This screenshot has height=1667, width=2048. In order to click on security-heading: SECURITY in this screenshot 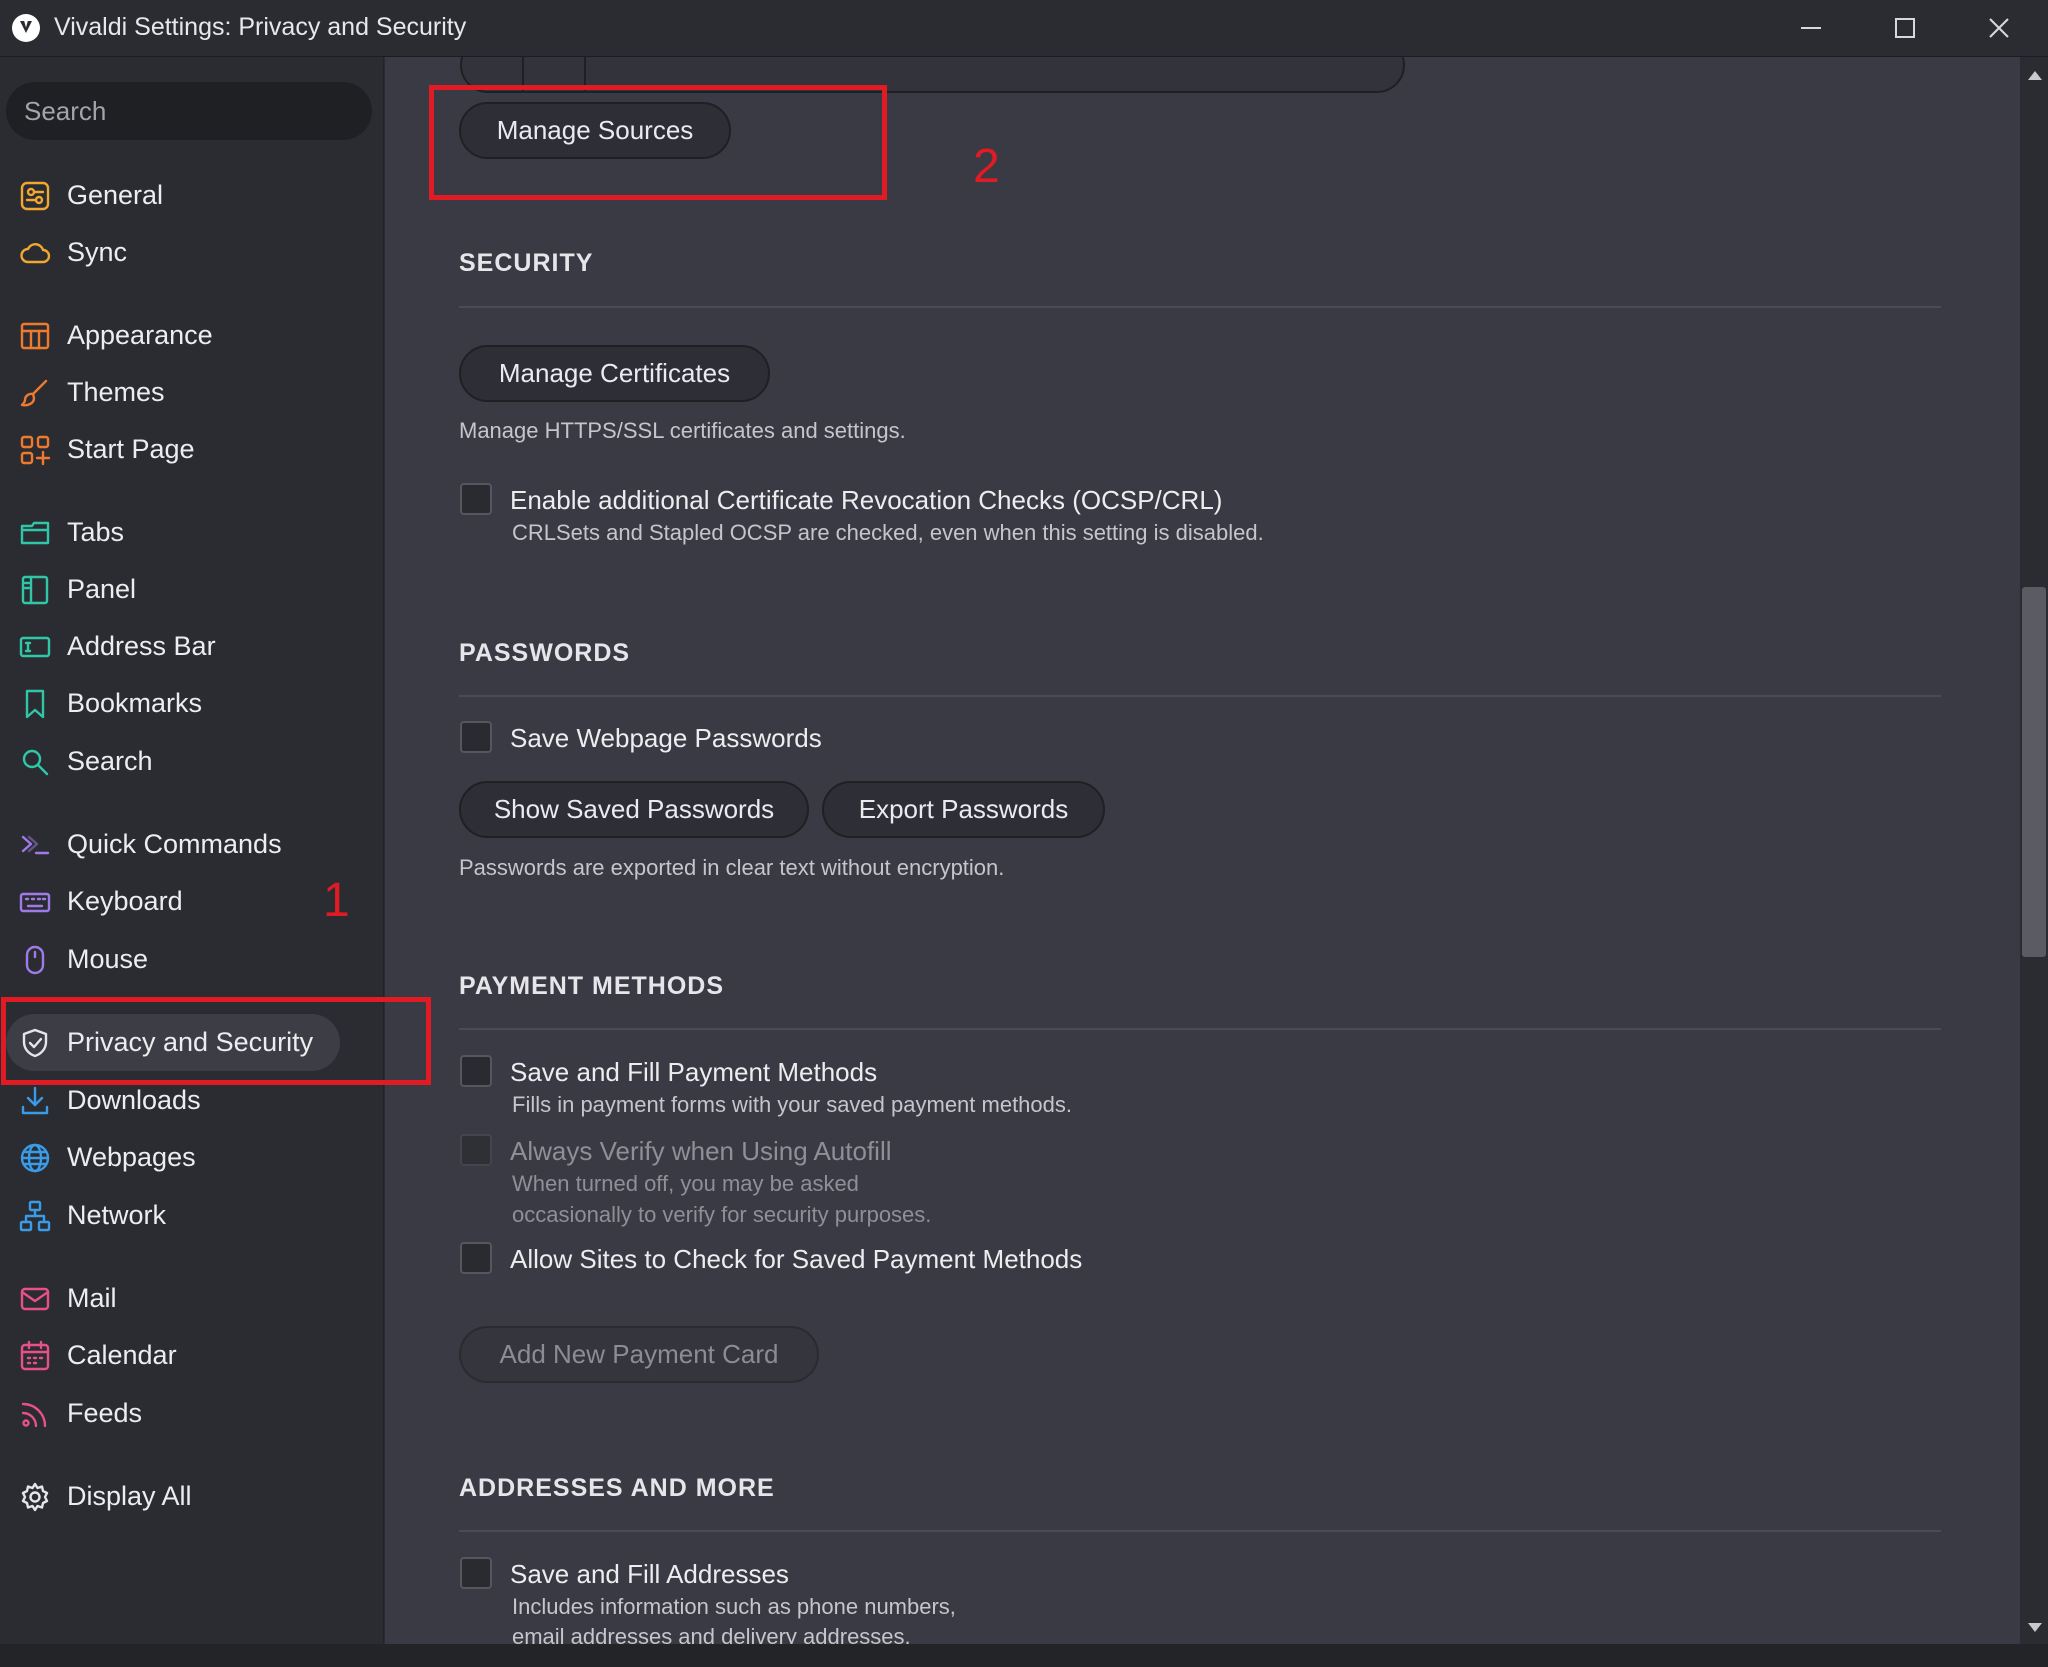, I will do `click(526, 263)`.